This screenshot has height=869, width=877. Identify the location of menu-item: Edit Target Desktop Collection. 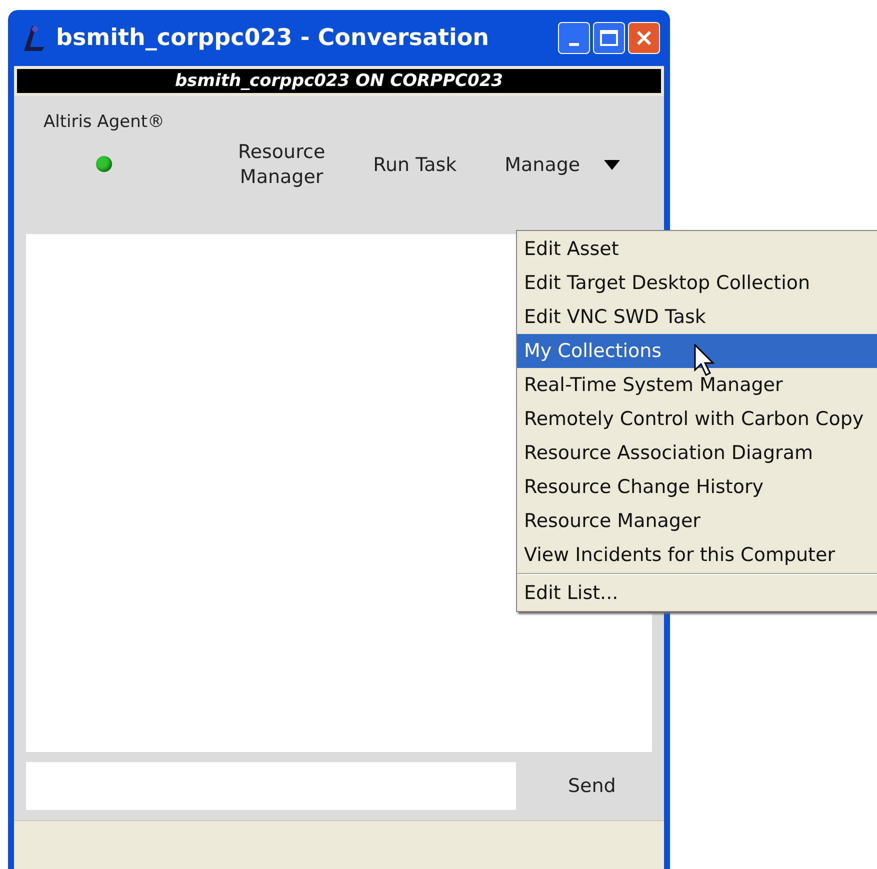
(697, 283).